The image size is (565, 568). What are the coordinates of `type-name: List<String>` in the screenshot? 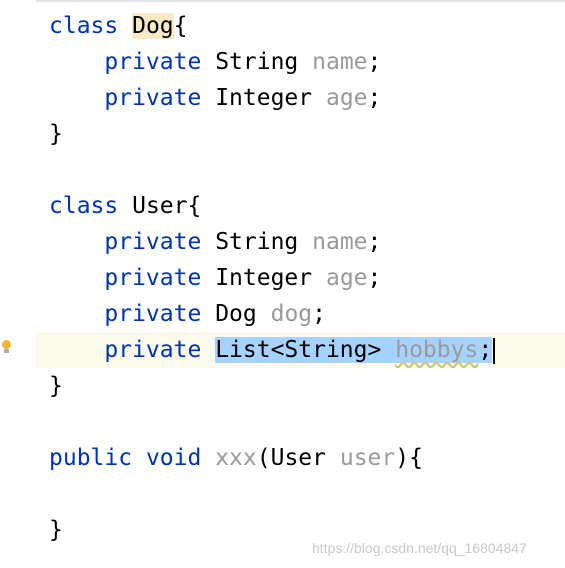 It's located at (298, 350).